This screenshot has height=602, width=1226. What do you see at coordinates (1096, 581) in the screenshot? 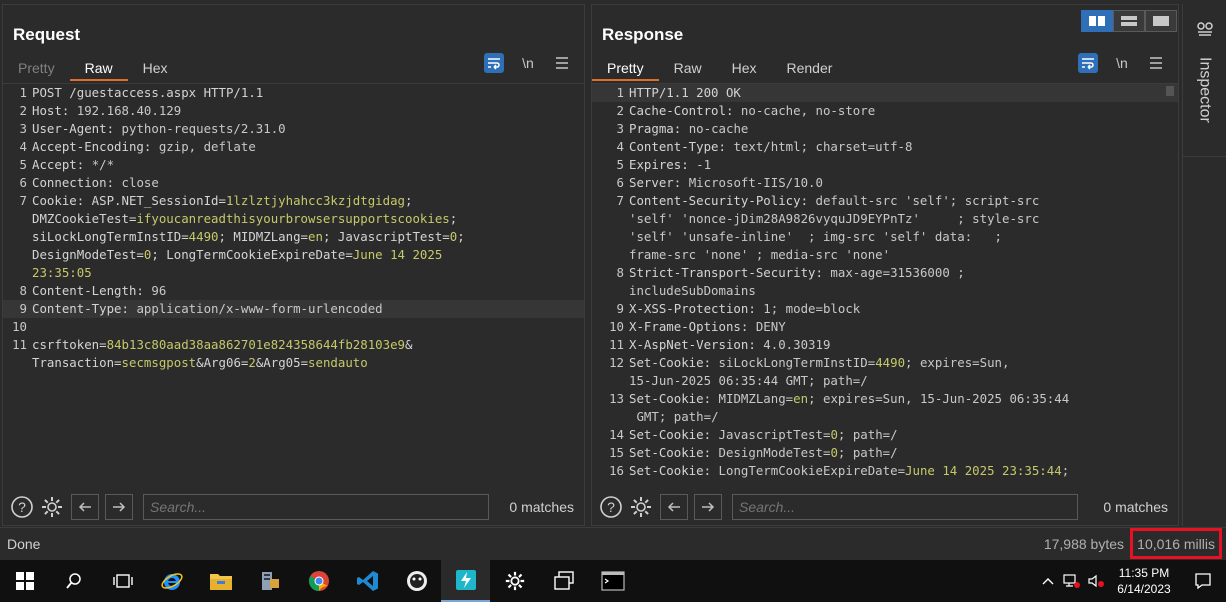
I see `volume-muted-icon` at bounding box center [1096, 581].